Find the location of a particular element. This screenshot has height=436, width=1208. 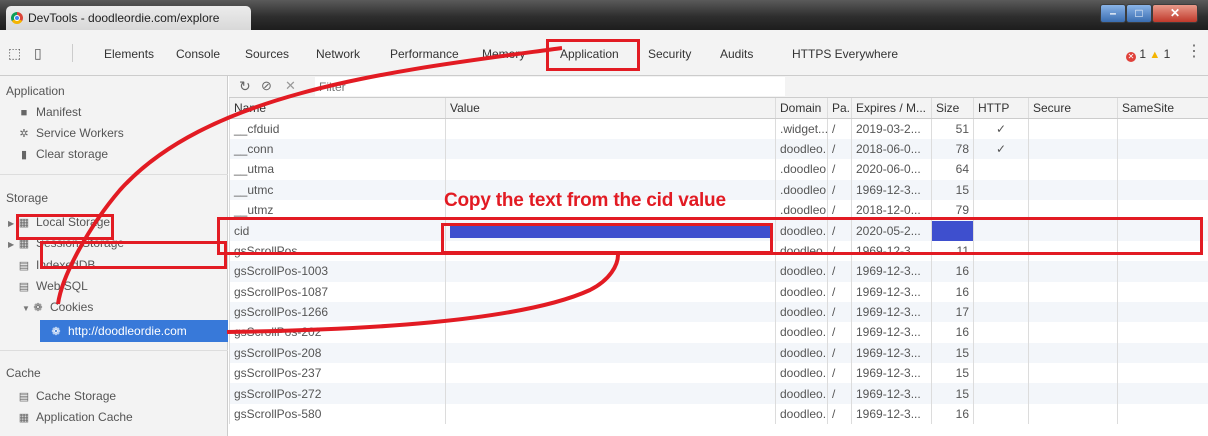

window-tab: DevTools - doodleordie.com/explore is located at coordinates (128, 18).